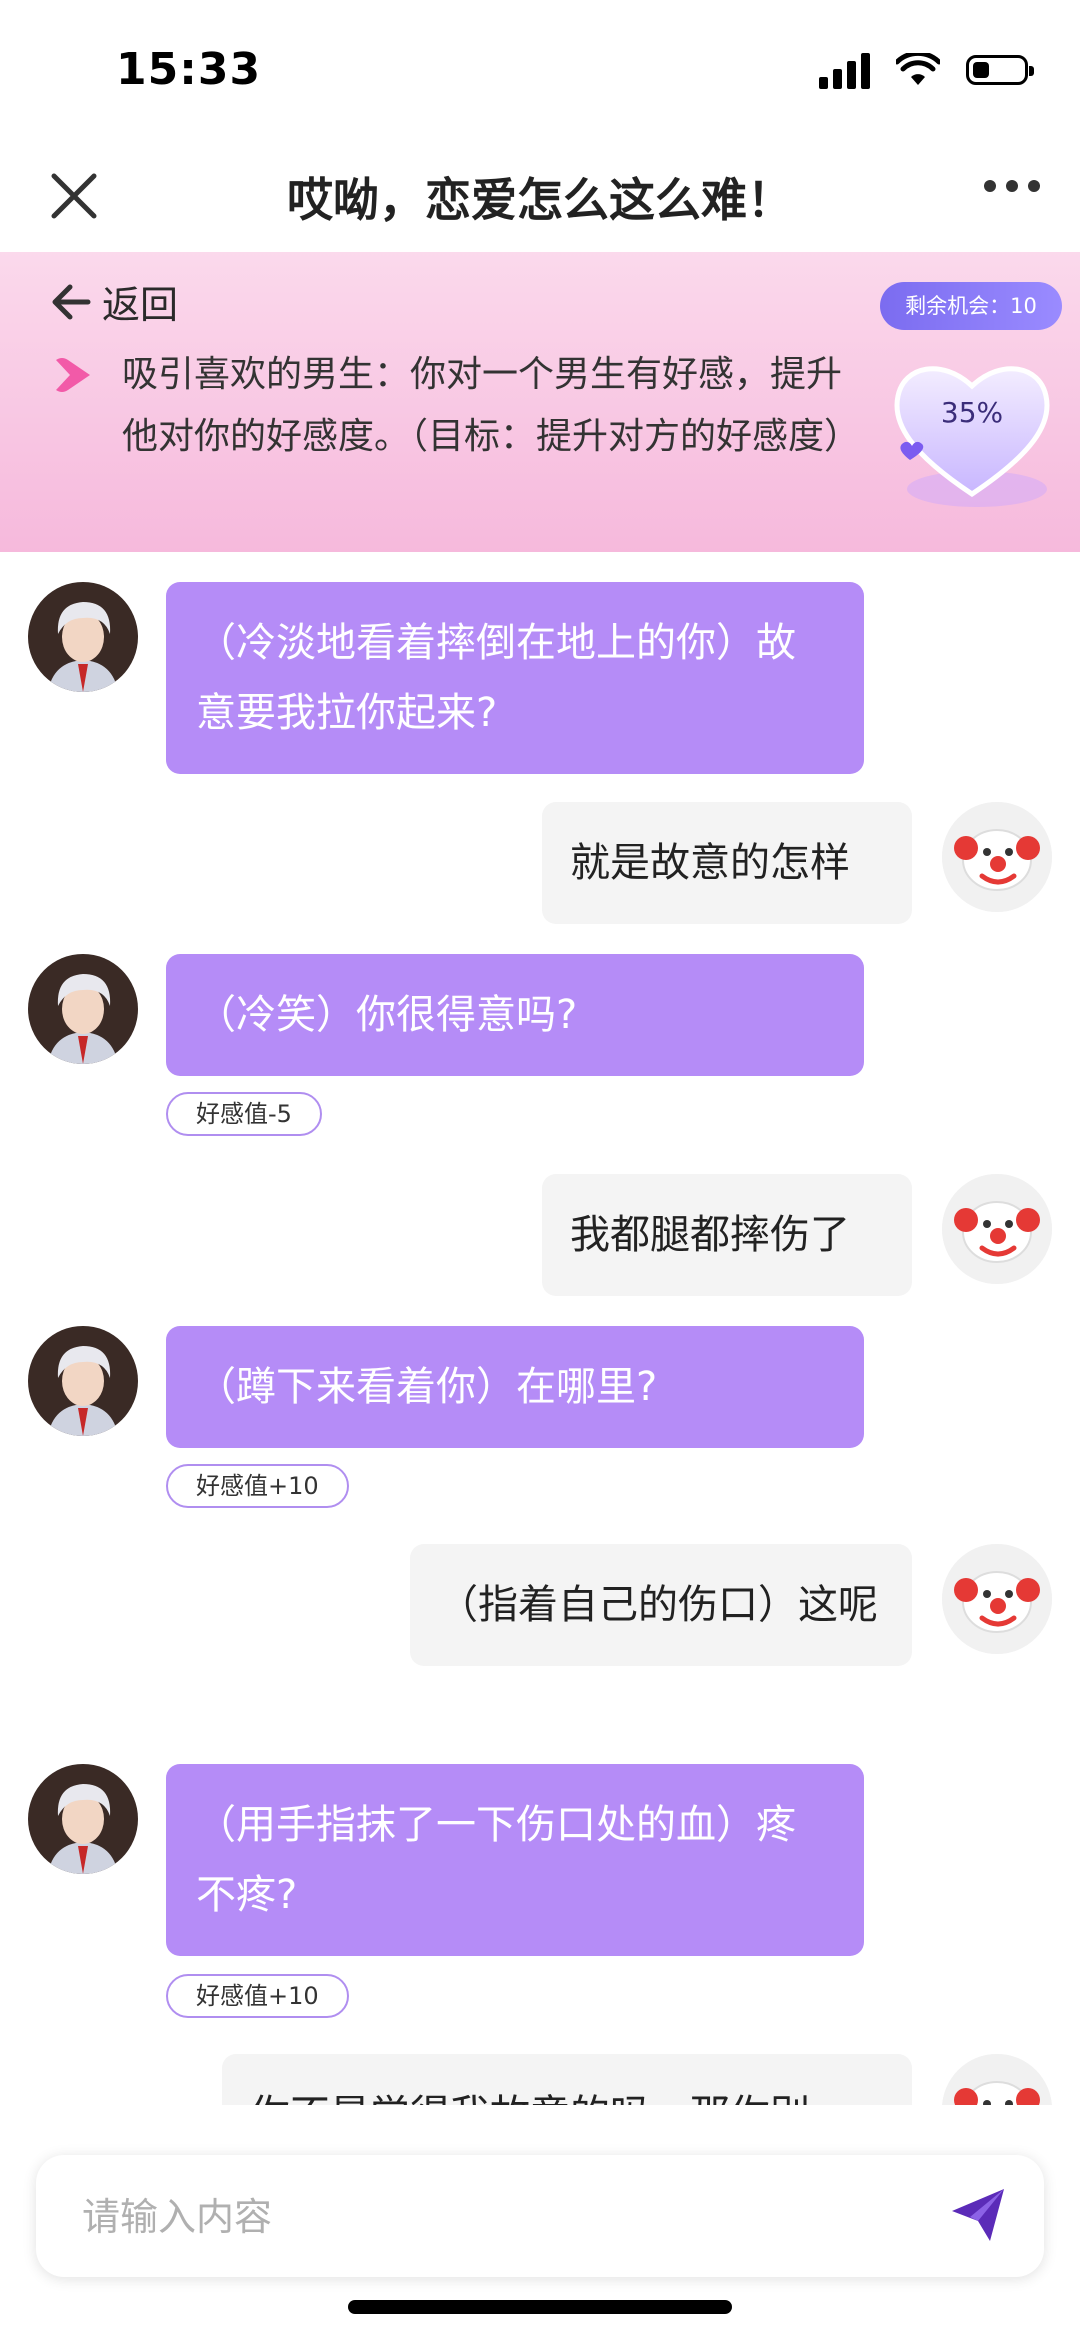 Image resolution: width=1080 pixels, height=2337 pixels. Describe the element at coordinates (727, 1235) in the screenshot. I see `user-bubble: 我都腿都摔伤了` at that location.